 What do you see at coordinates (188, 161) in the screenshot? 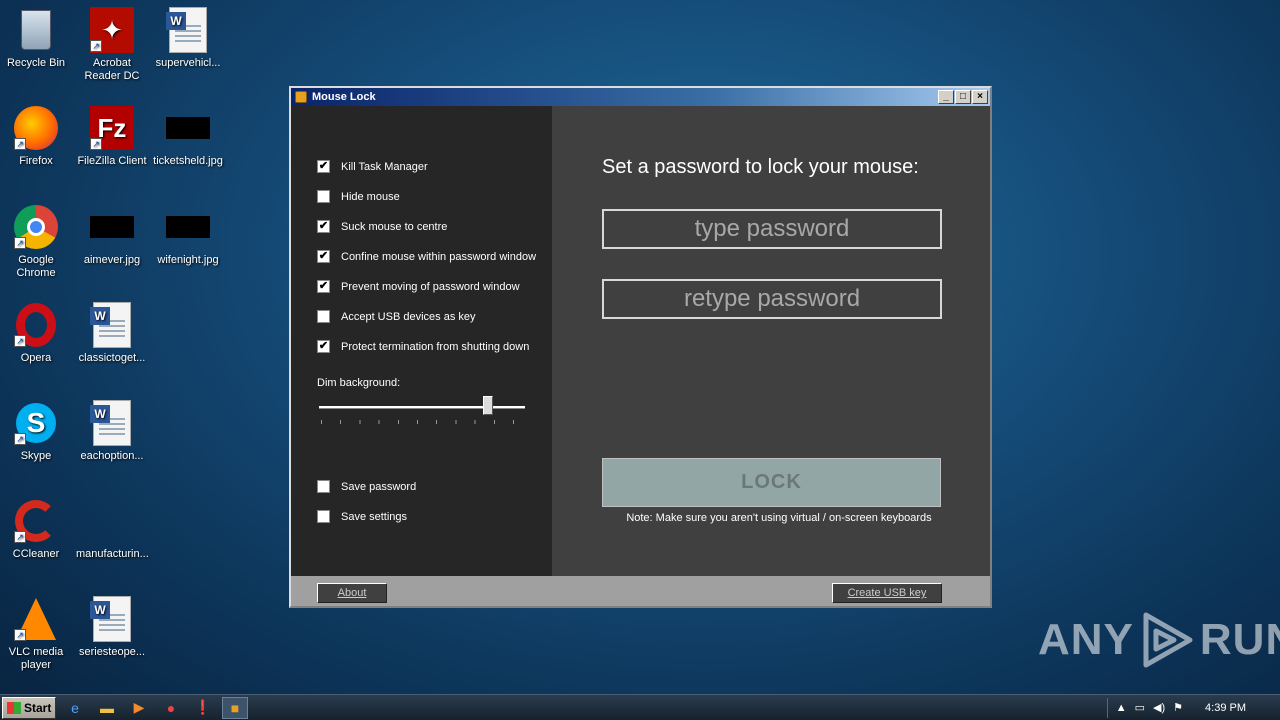
I see `desktop-icon-label: ticketsheld.jpg` at bounding box center [188, 161].